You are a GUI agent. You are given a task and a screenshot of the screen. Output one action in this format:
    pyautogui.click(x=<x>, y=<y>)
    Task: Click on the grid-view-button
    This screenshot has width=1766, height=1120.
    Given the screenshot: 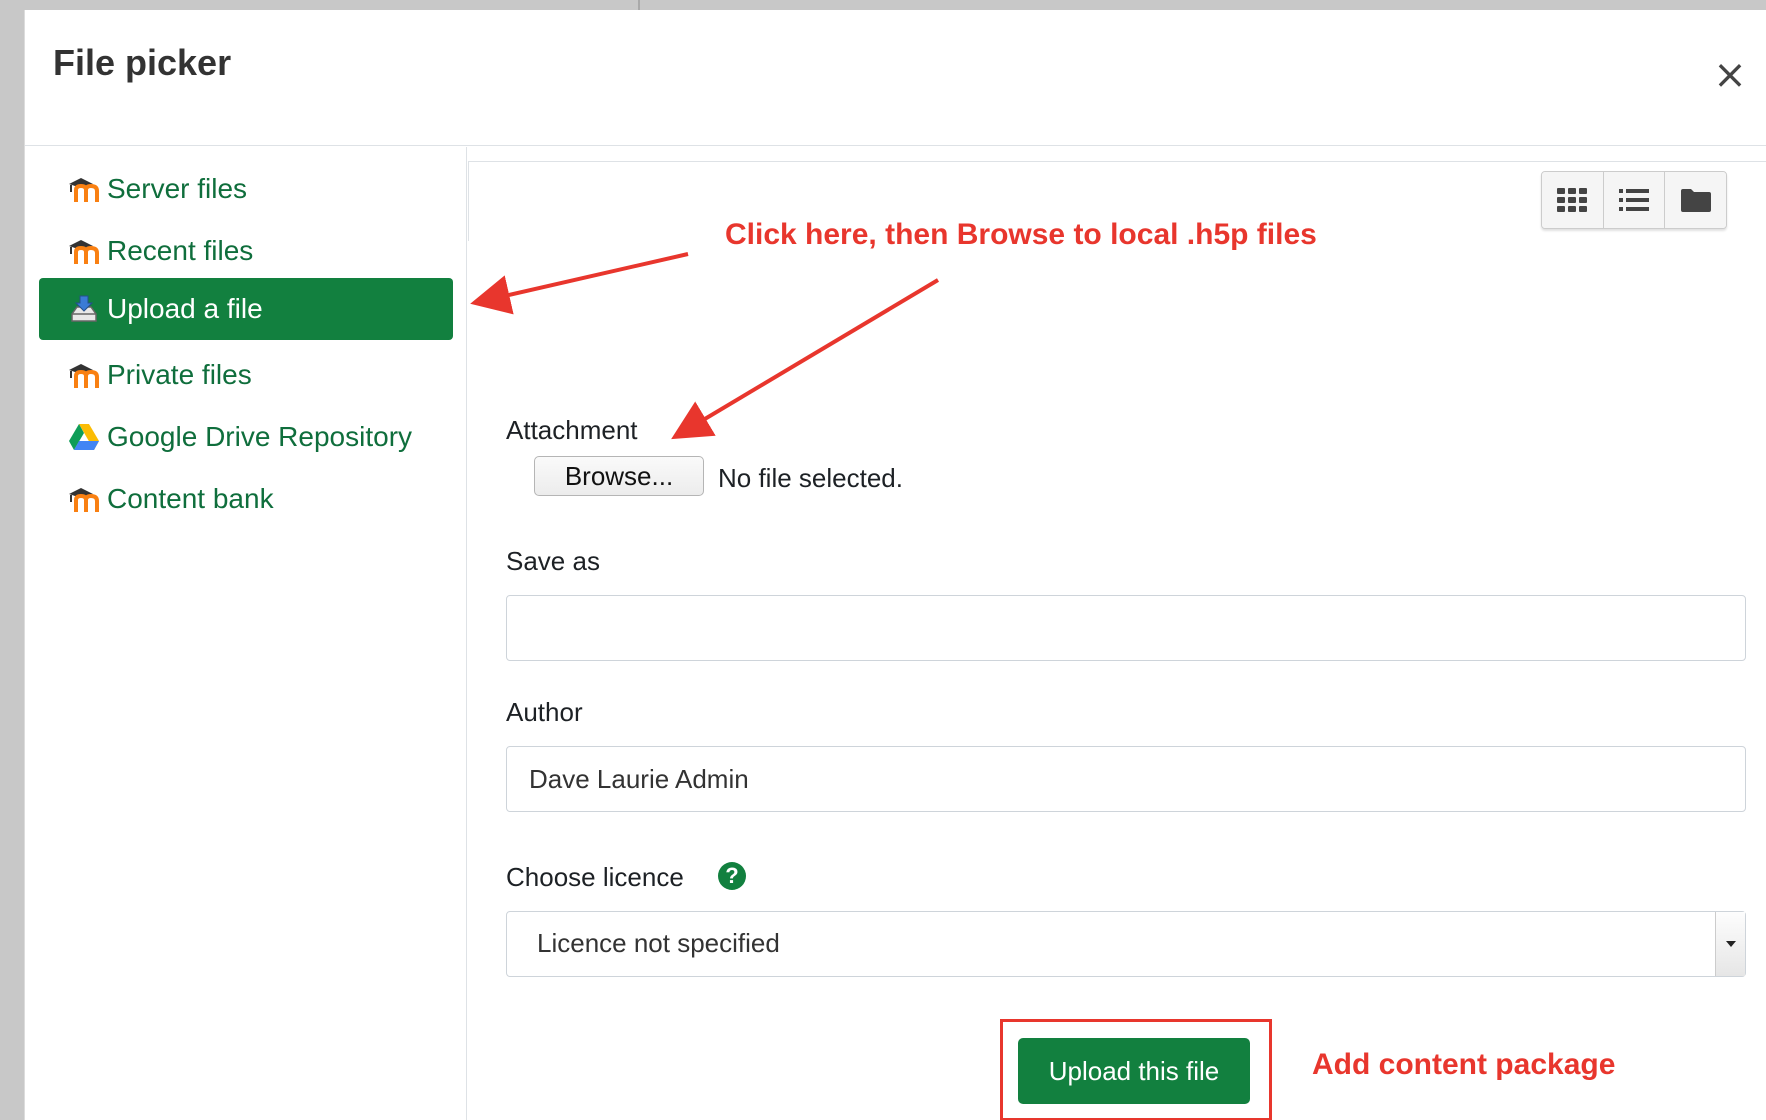 What is the action you would take?
    pyautogui.click(x=1573, y=200)
    